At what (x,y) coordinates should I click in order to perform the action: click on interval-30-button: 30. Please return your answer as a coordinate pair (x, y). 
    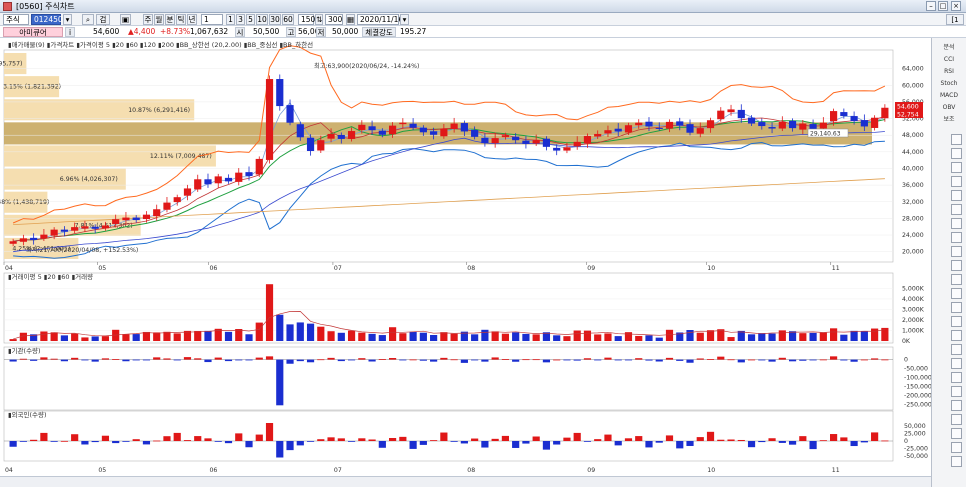
    Looking at the image, I should click on (275, 19).